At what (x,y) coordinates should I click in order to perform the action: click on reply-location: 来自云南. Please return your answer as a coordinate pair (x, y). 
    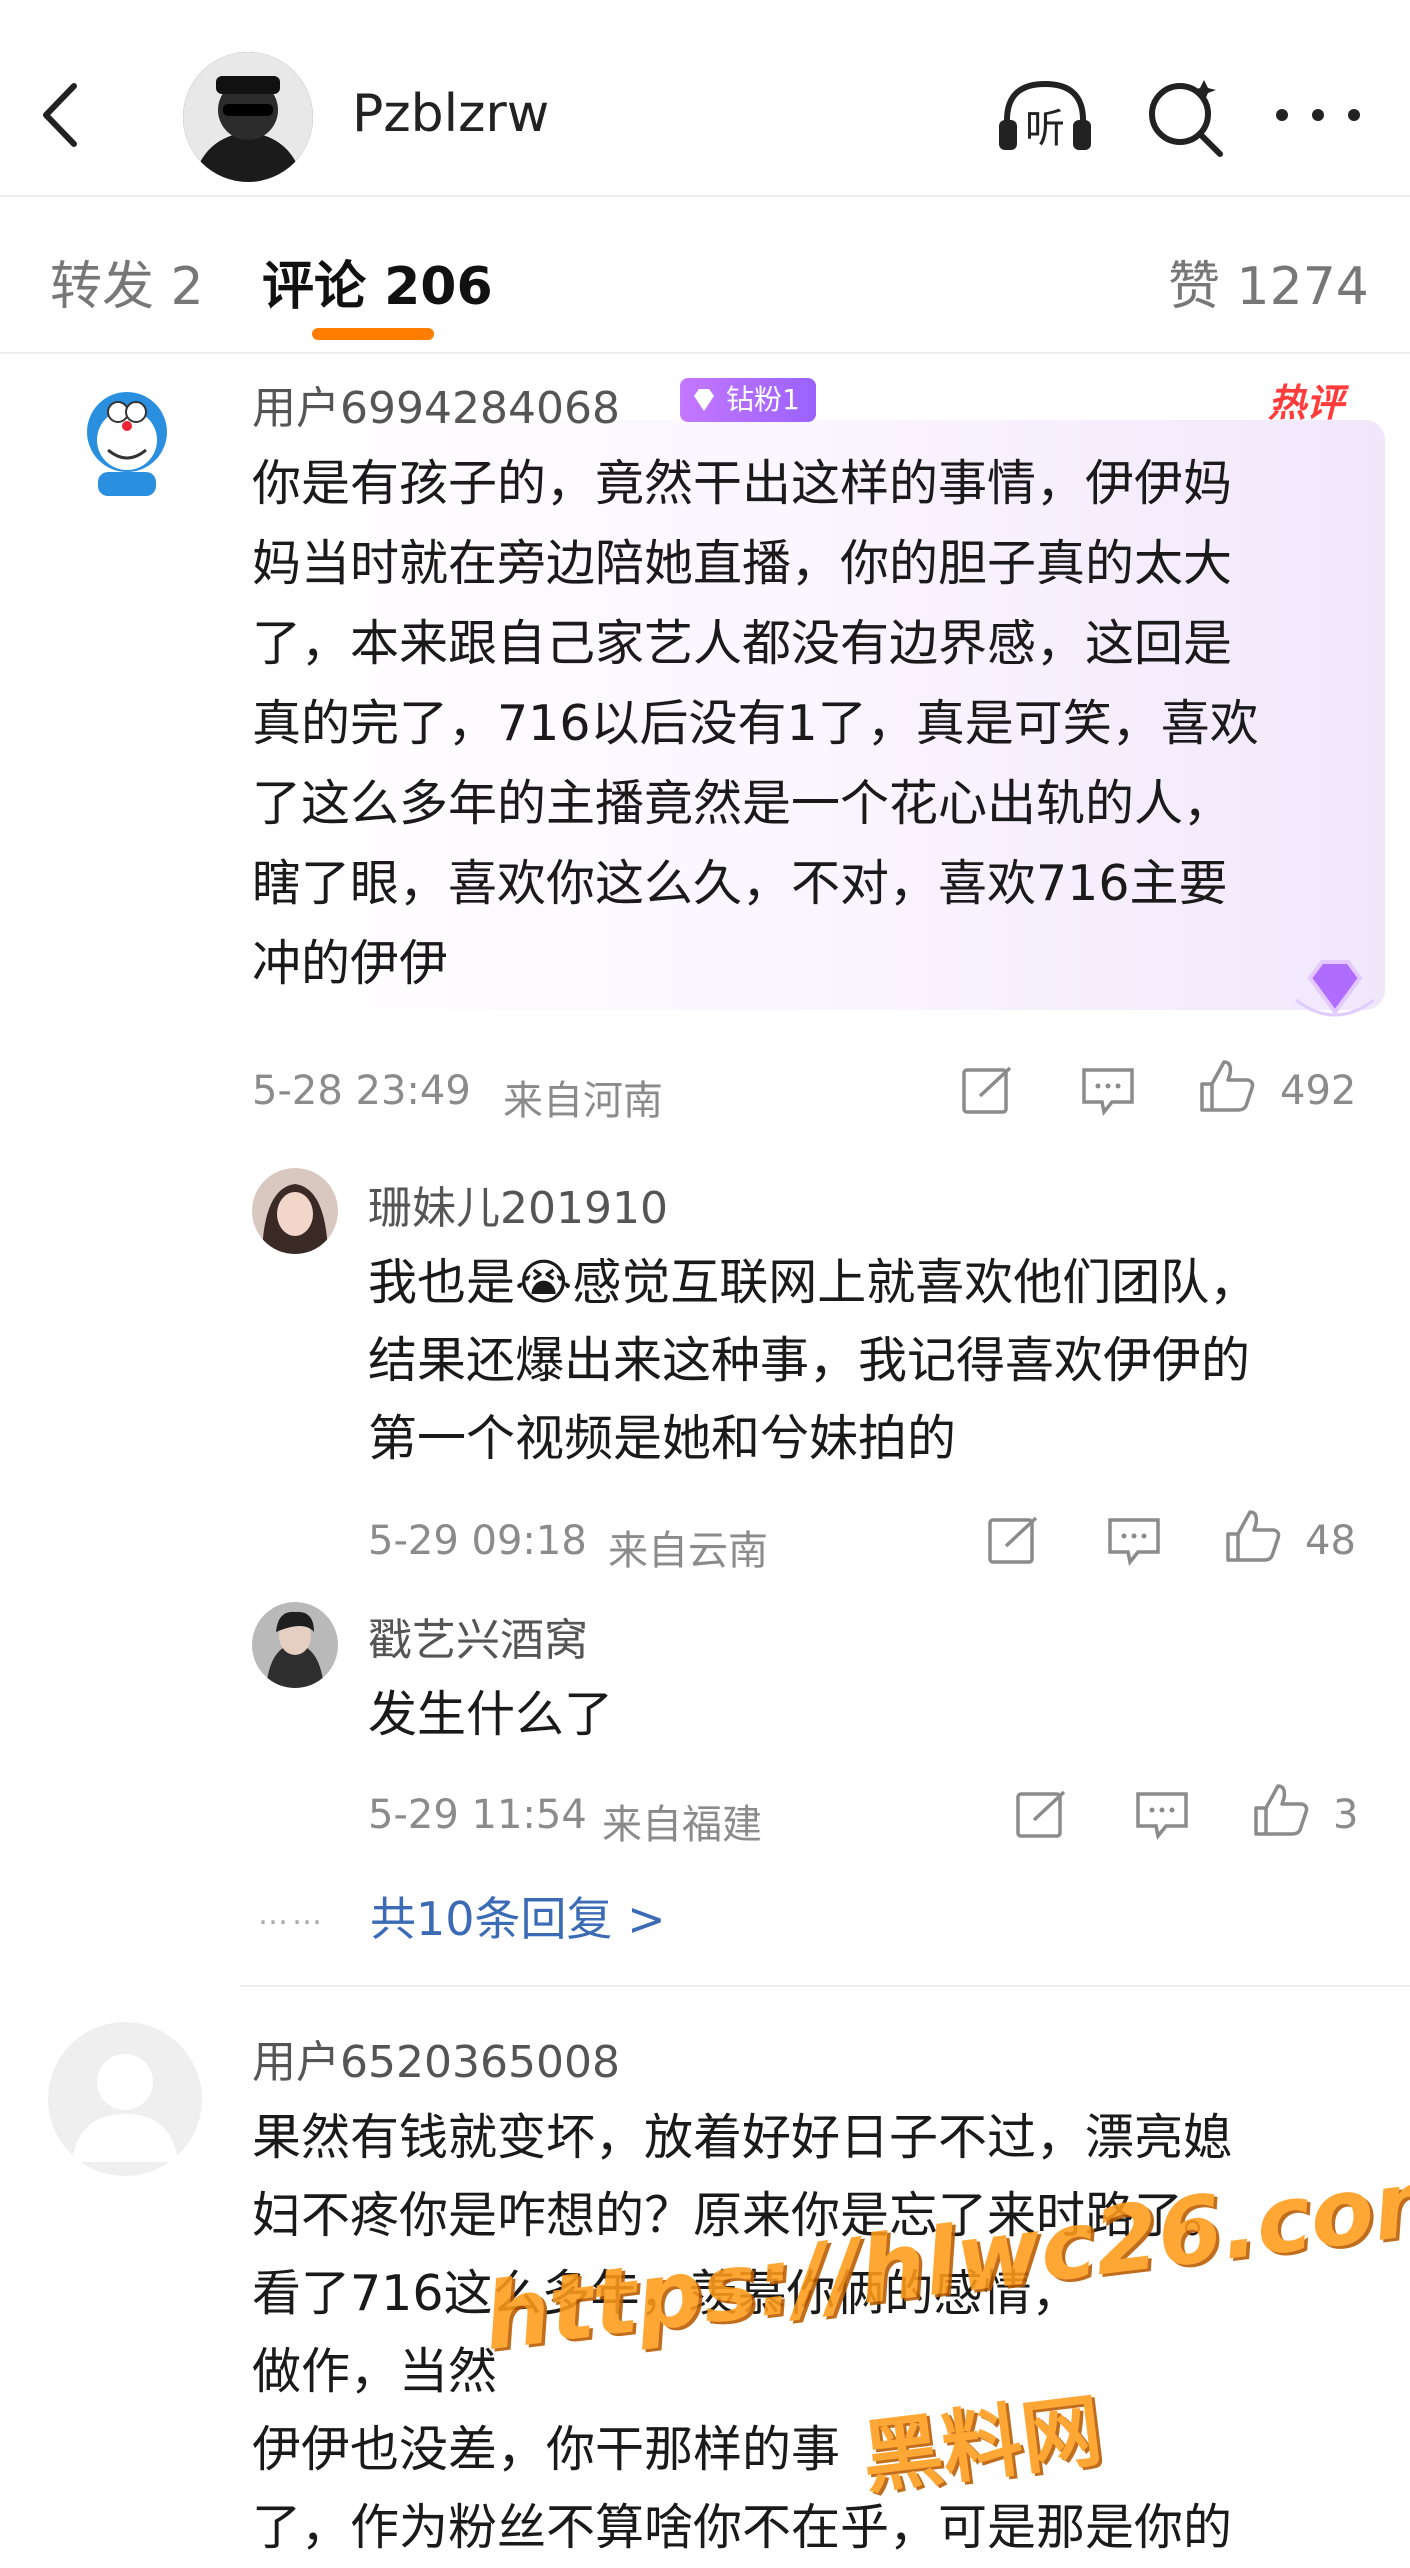
    Looking at the image, I should click on (688, 1551).